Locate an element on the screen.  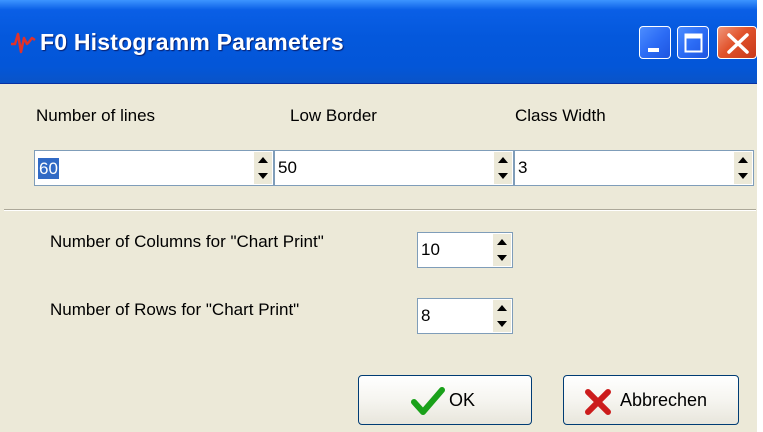
columns-label: Number of Columns for "Chart Print" is located at coordinates (187, 241).